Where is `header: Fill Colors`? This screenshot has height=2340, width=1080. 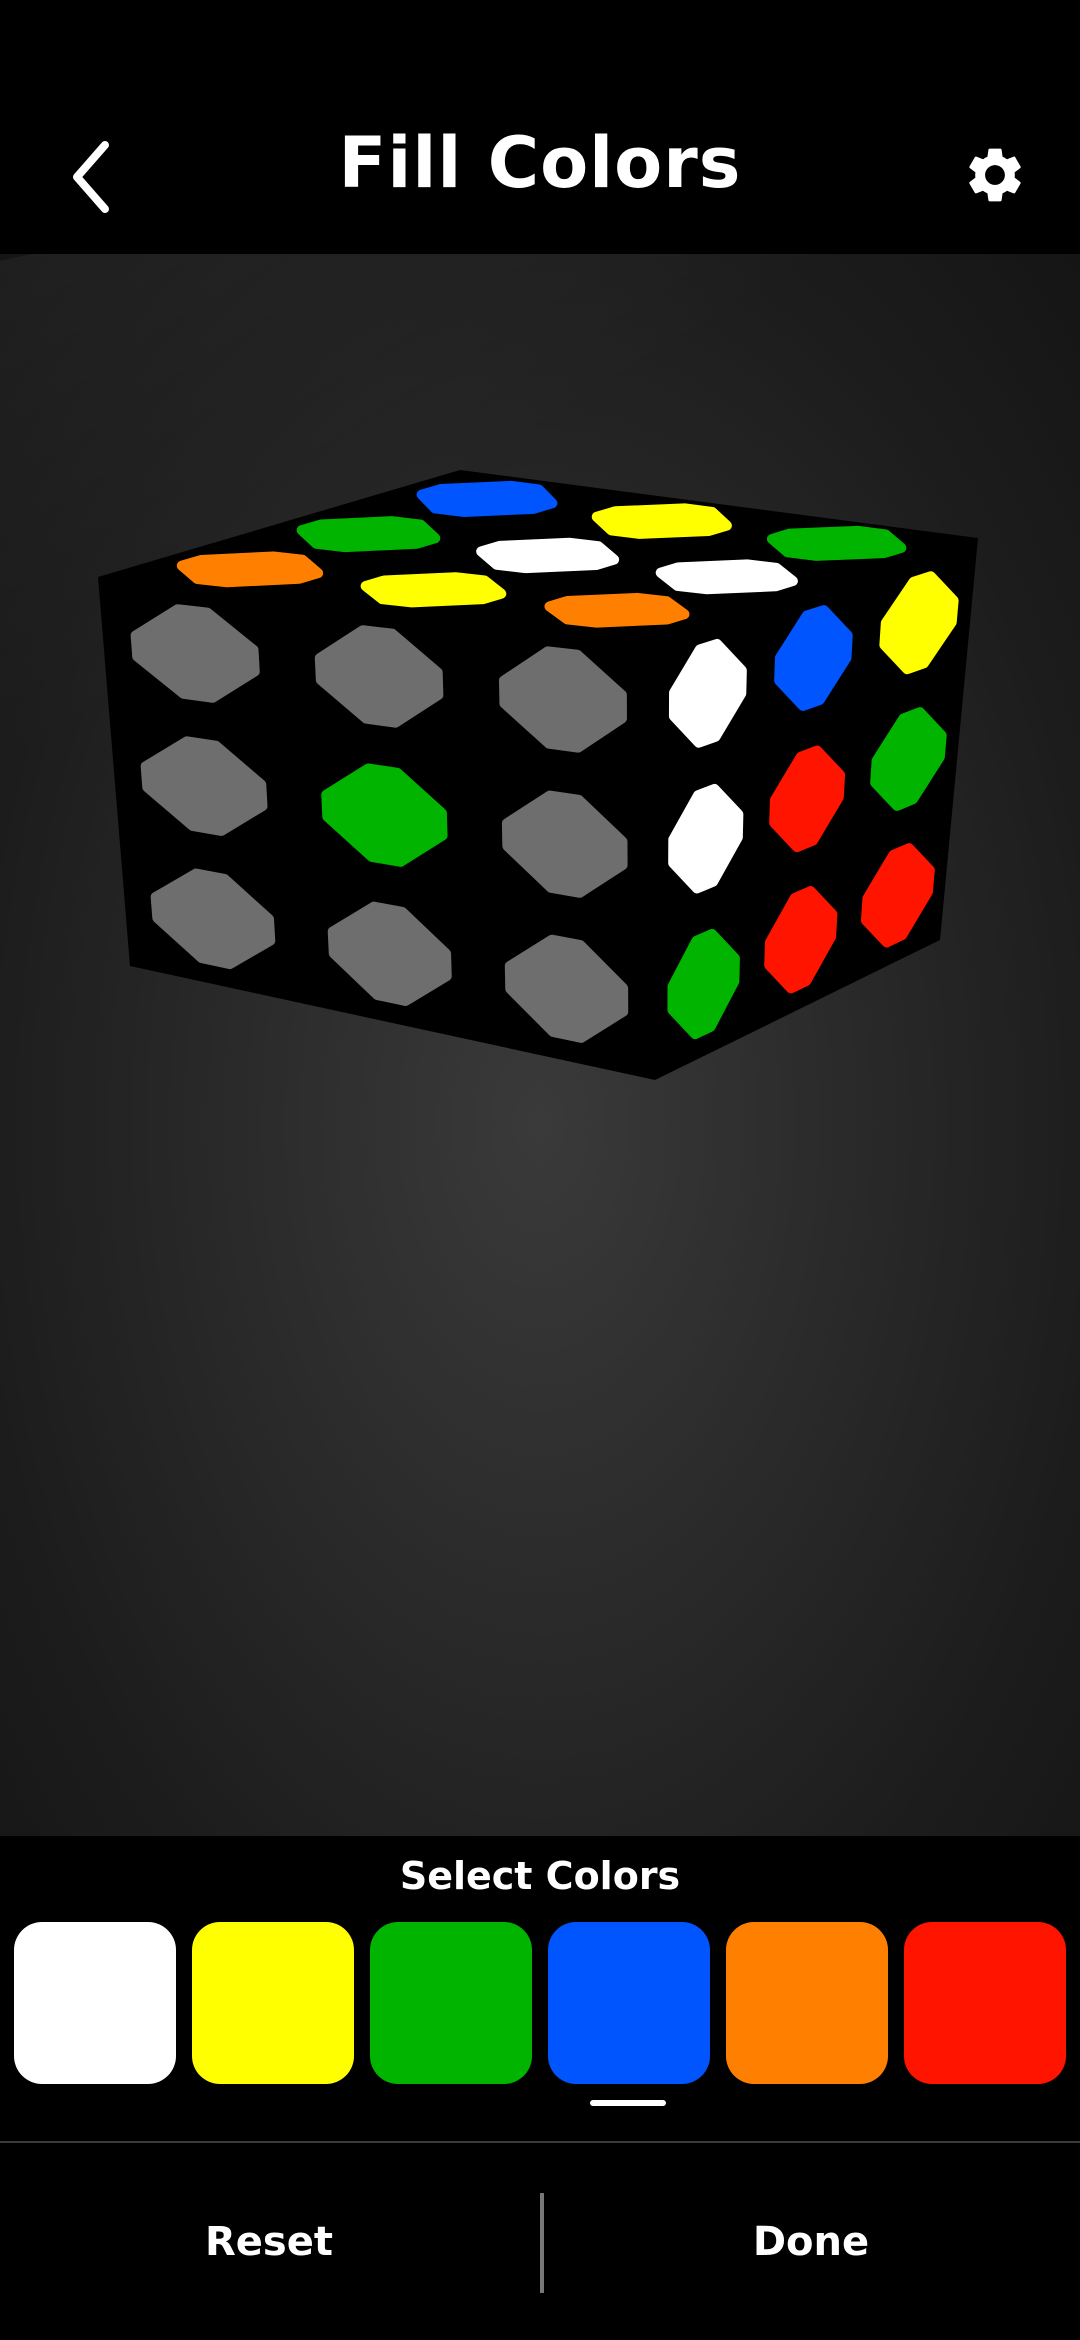 header: Fill Colors is located at coordinates (540, 173).